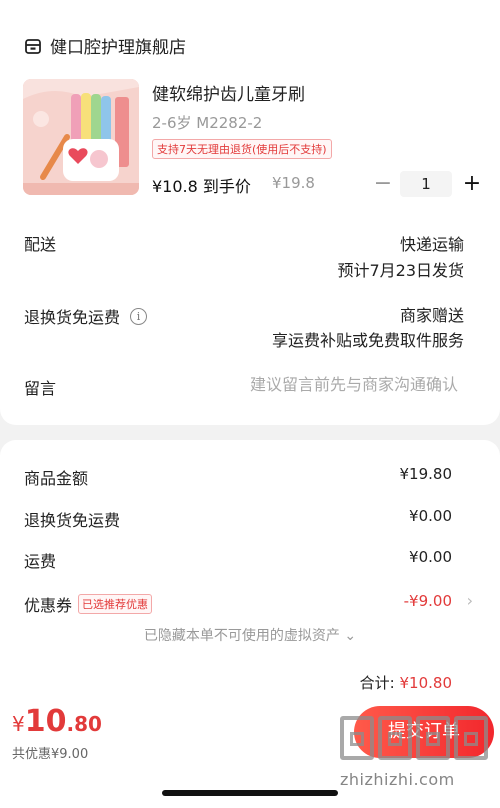 Image resolution: width=500 pixels, height=808 pixels. What do you see at coordinates (40, 244) in the screenshot?
I see `delivery-label: 配送` at bounding box center [40, 244].